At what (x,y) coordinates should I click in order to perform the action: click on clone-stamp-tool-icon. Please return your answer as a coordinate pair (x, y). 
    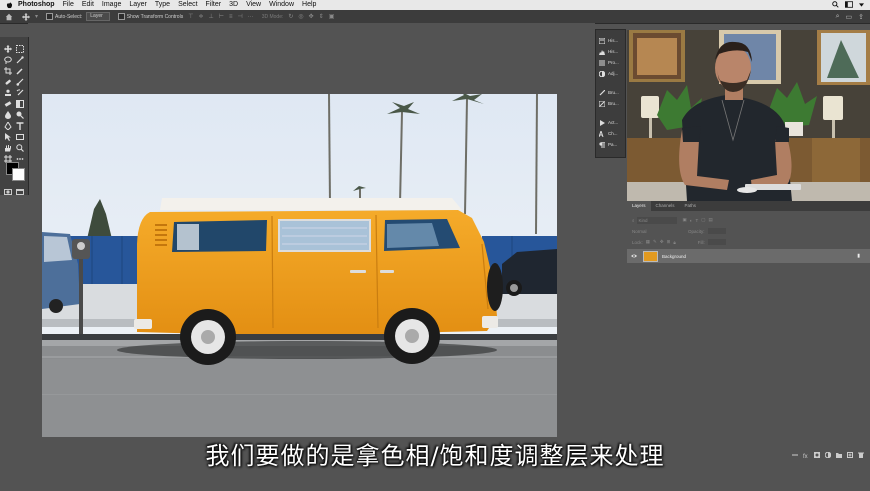
    Looking at the image, I should click on (8, 90).